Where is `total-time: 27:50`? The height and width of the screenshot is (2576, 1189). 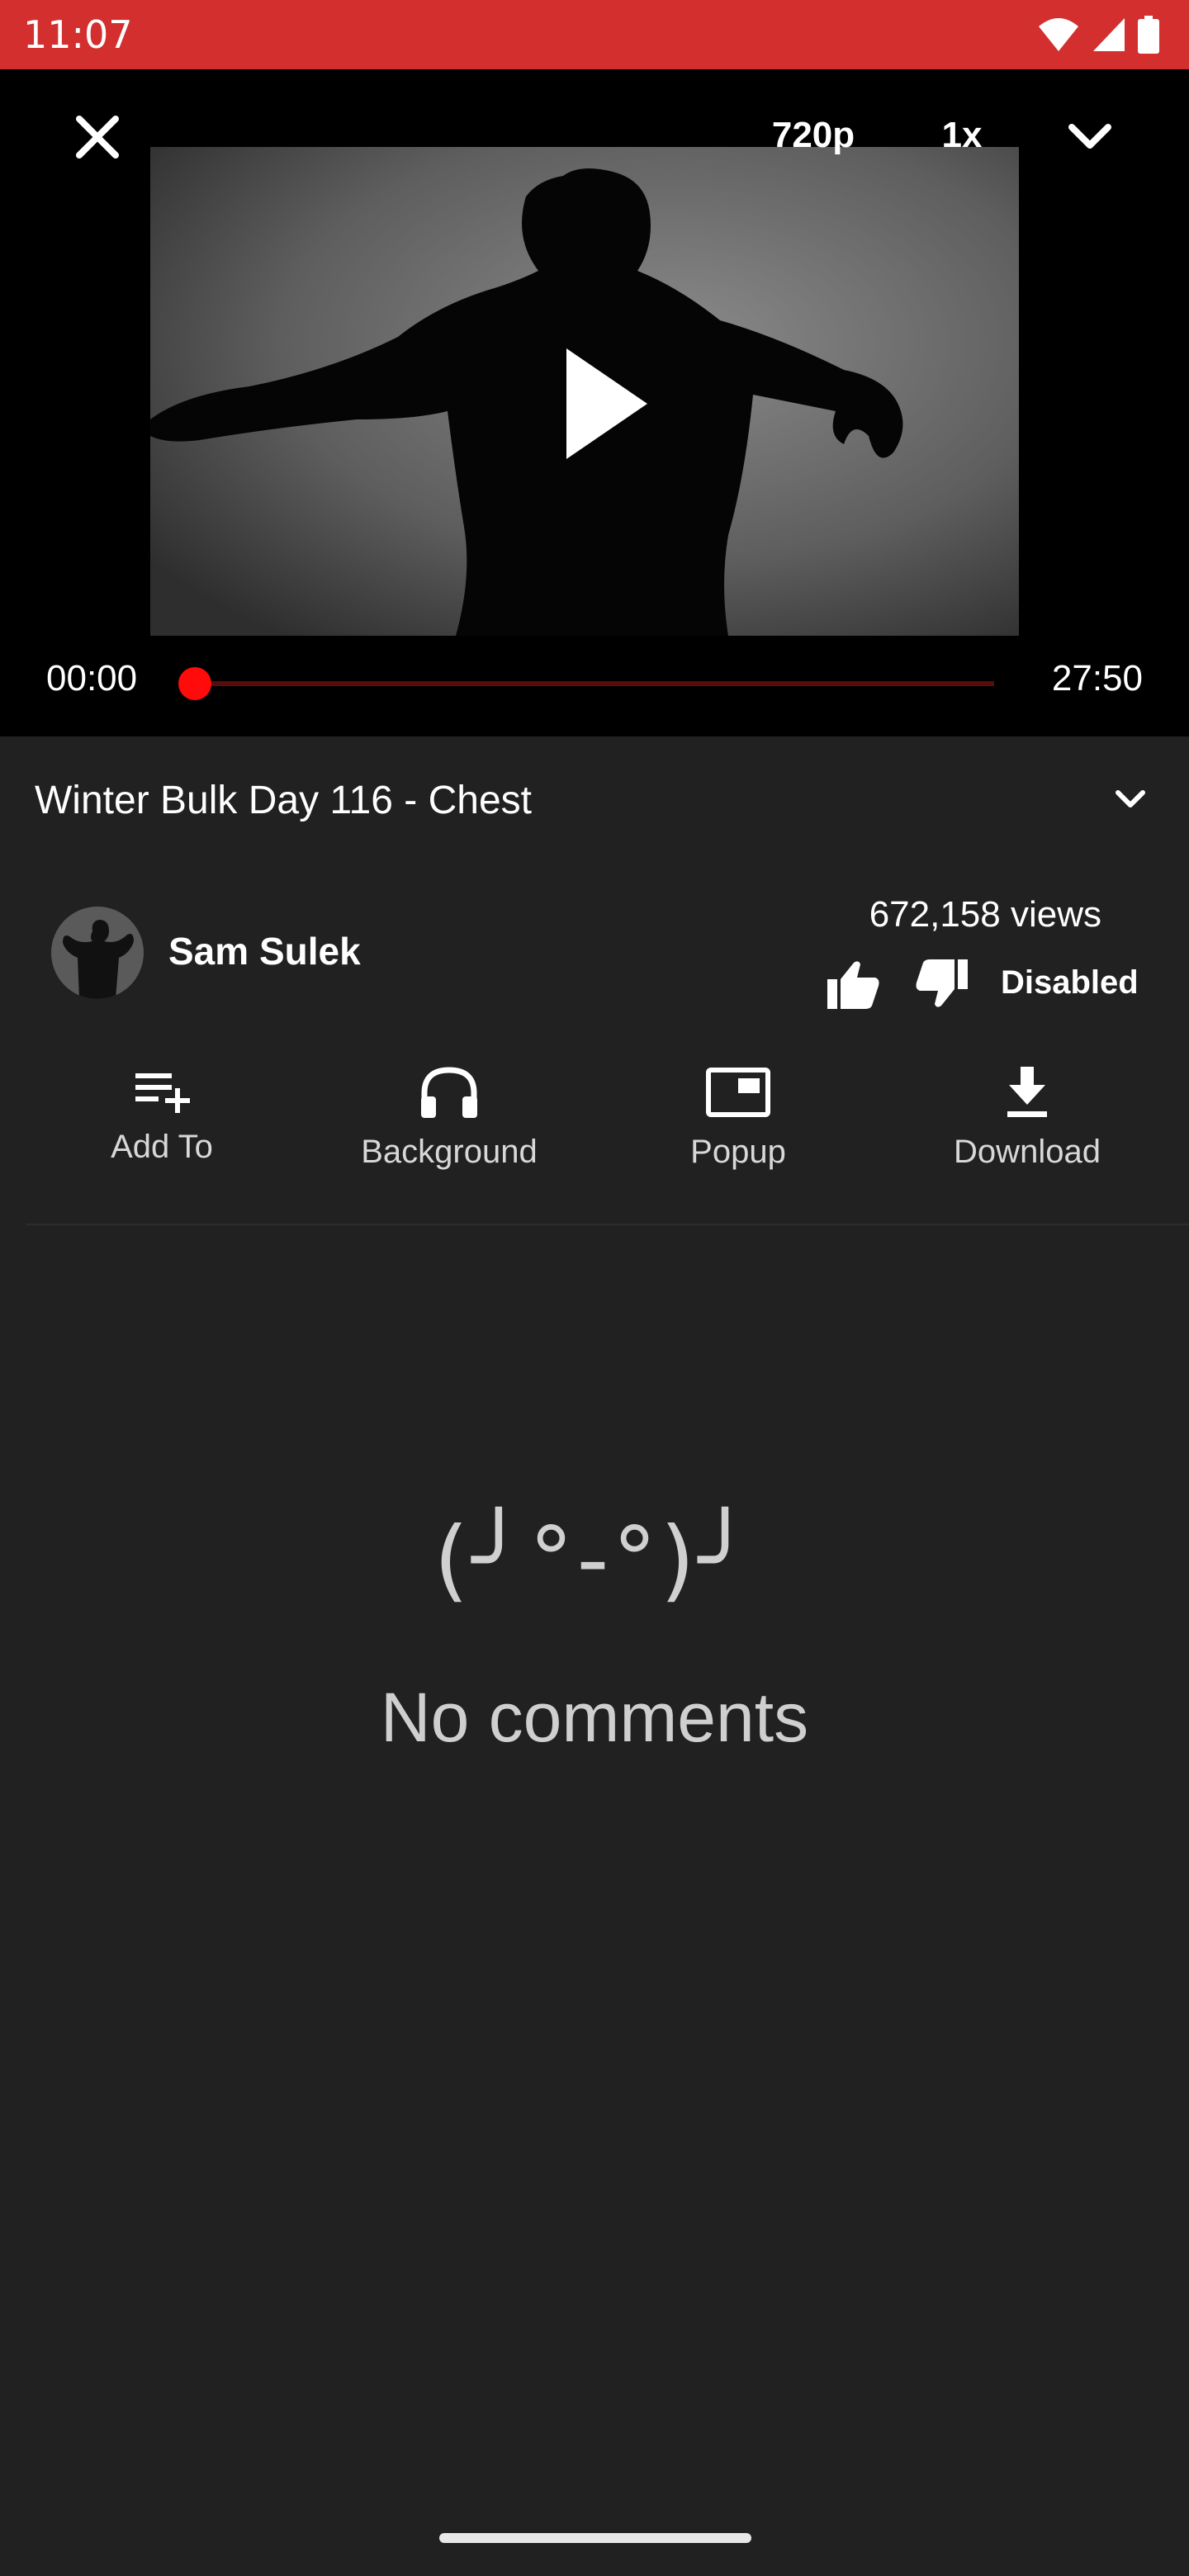
total-time: 27:50 is located at coordinates (1097, 678).